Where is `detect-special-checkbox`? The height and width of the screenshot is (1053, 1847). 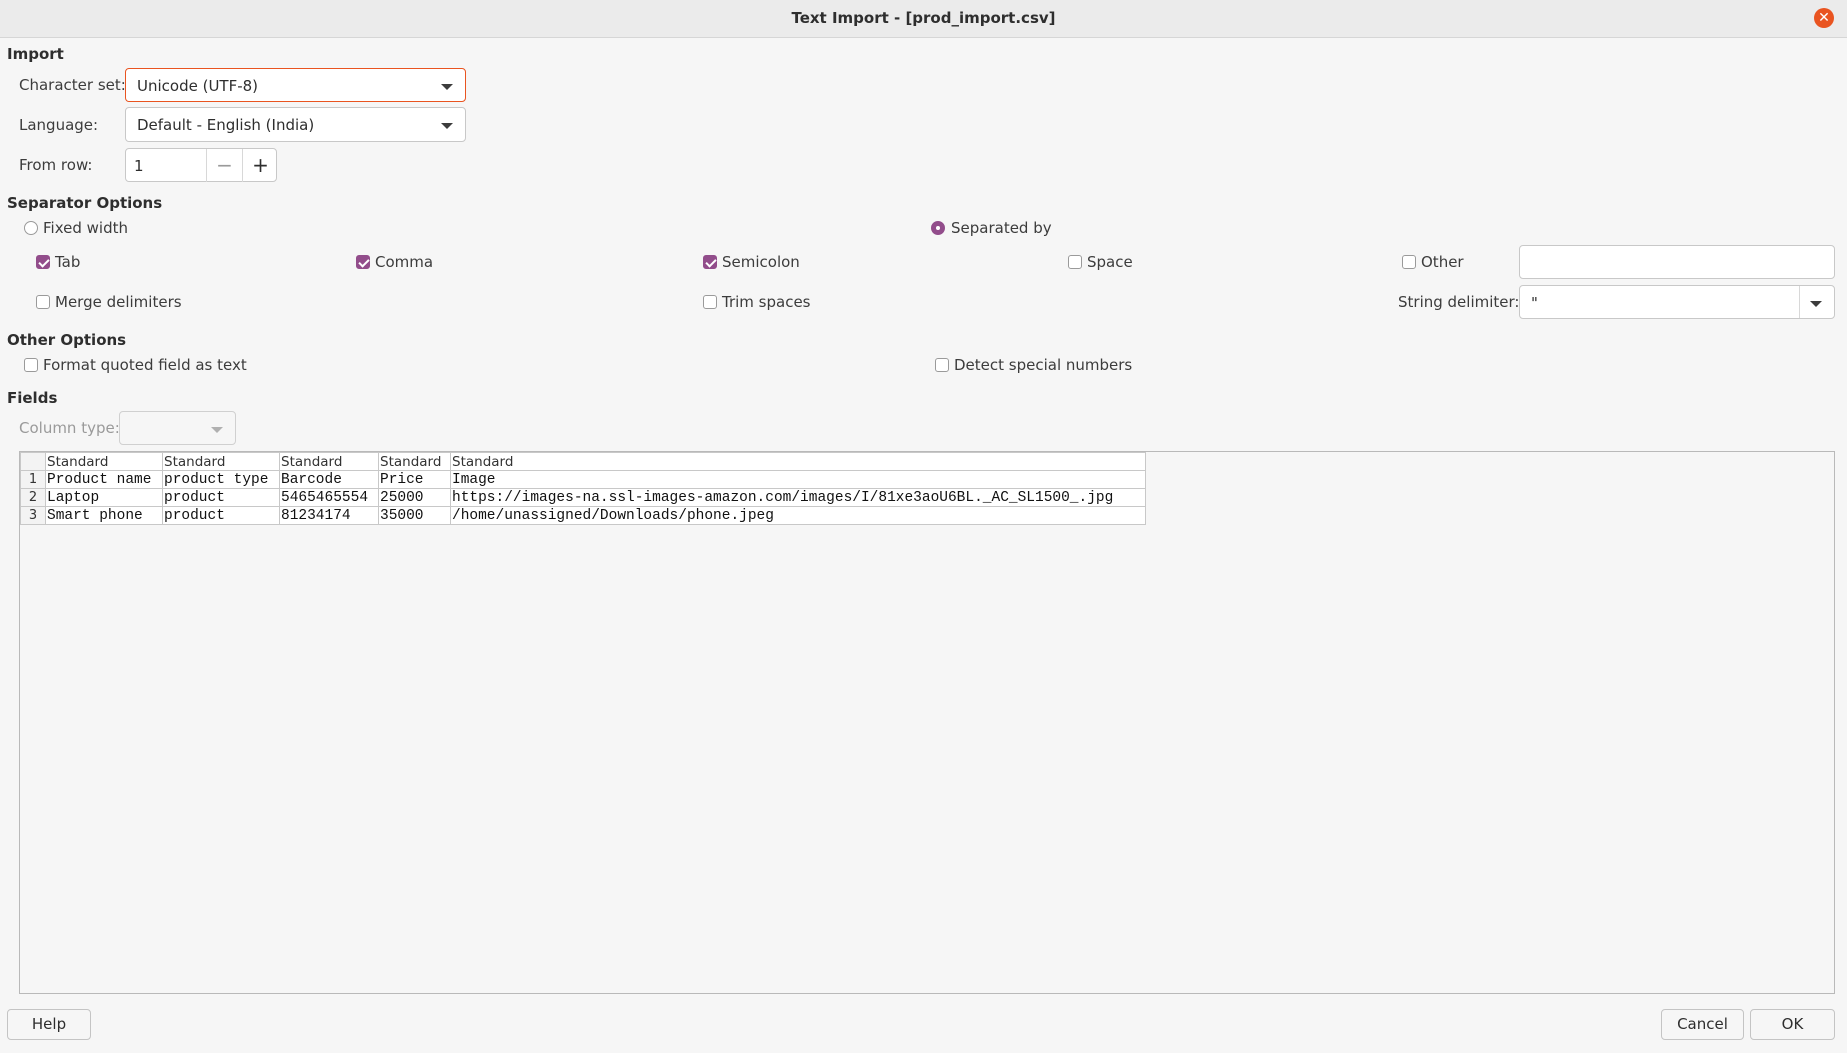
detect-special-checkbox is located at coordinates (942, 365).